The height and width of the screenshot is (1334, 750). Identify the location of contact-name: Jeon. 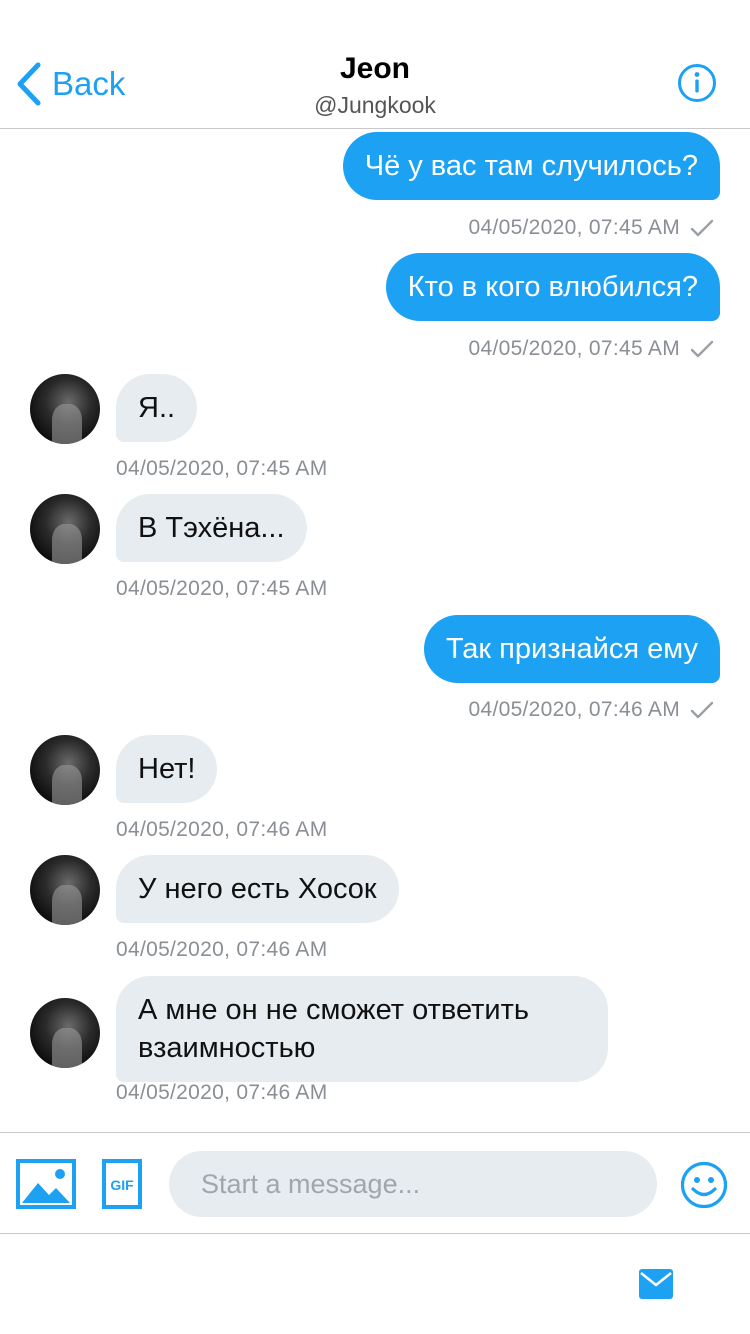
(375, 68).